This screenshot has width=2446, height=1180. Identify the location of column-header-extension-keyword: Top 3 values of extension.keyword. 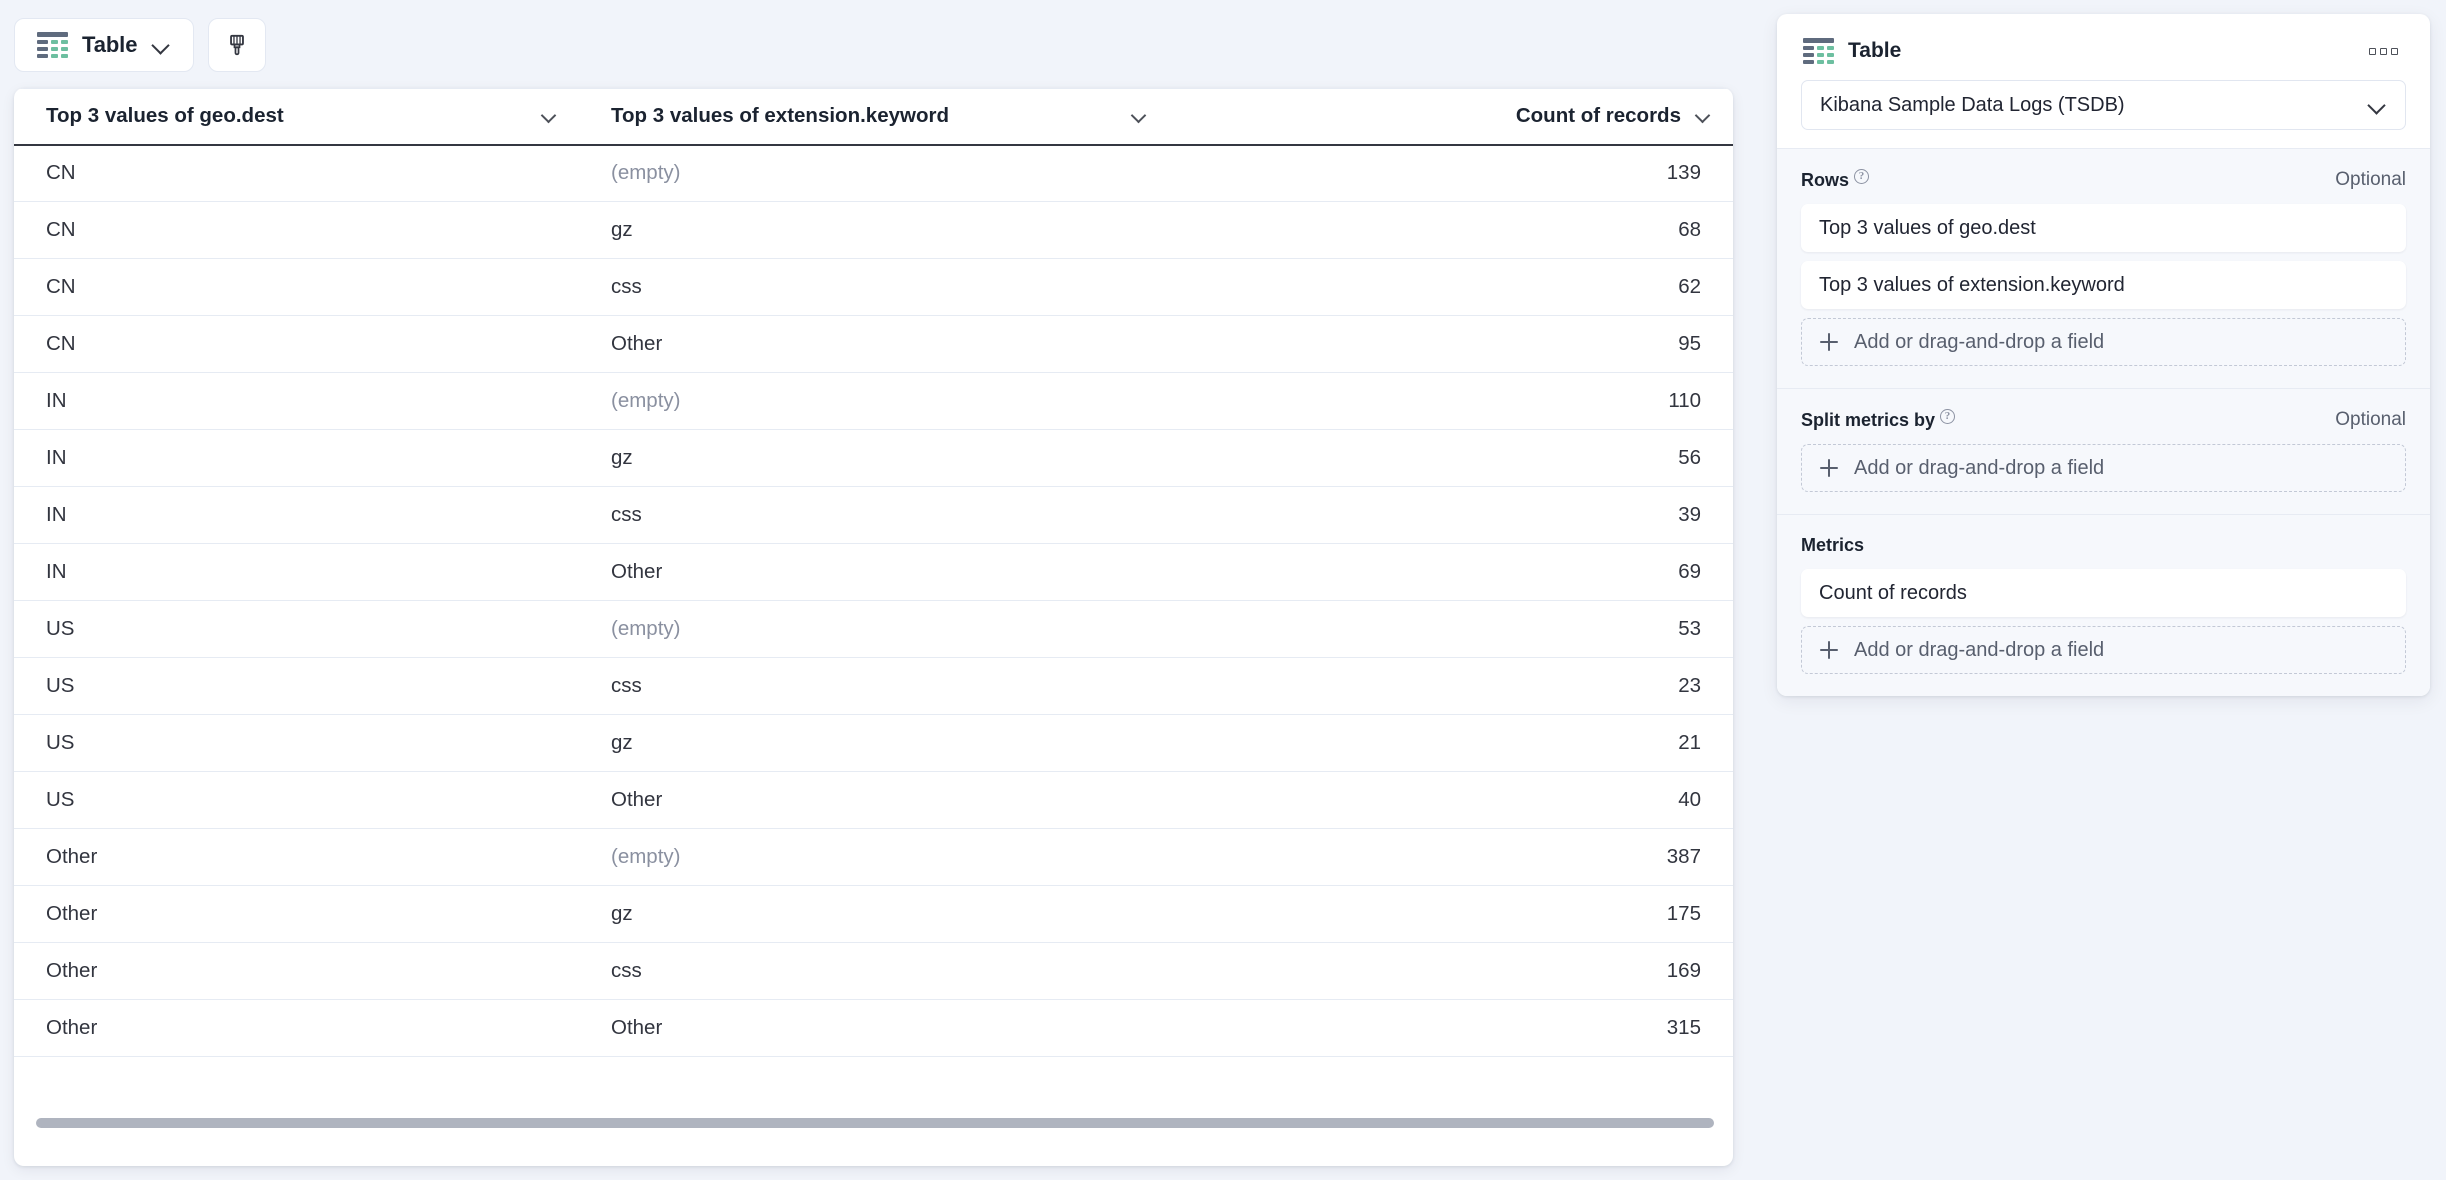
(874, 117).